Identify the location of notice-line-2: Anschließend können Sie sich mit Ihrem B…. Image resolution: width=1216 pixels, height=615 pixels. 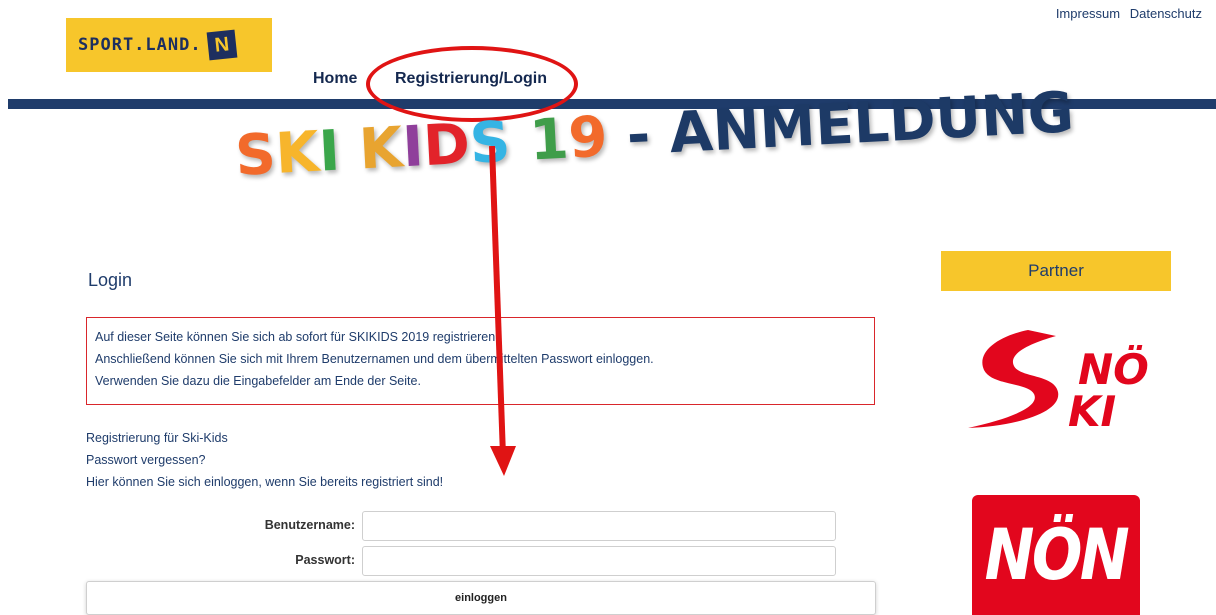
(374, 359).